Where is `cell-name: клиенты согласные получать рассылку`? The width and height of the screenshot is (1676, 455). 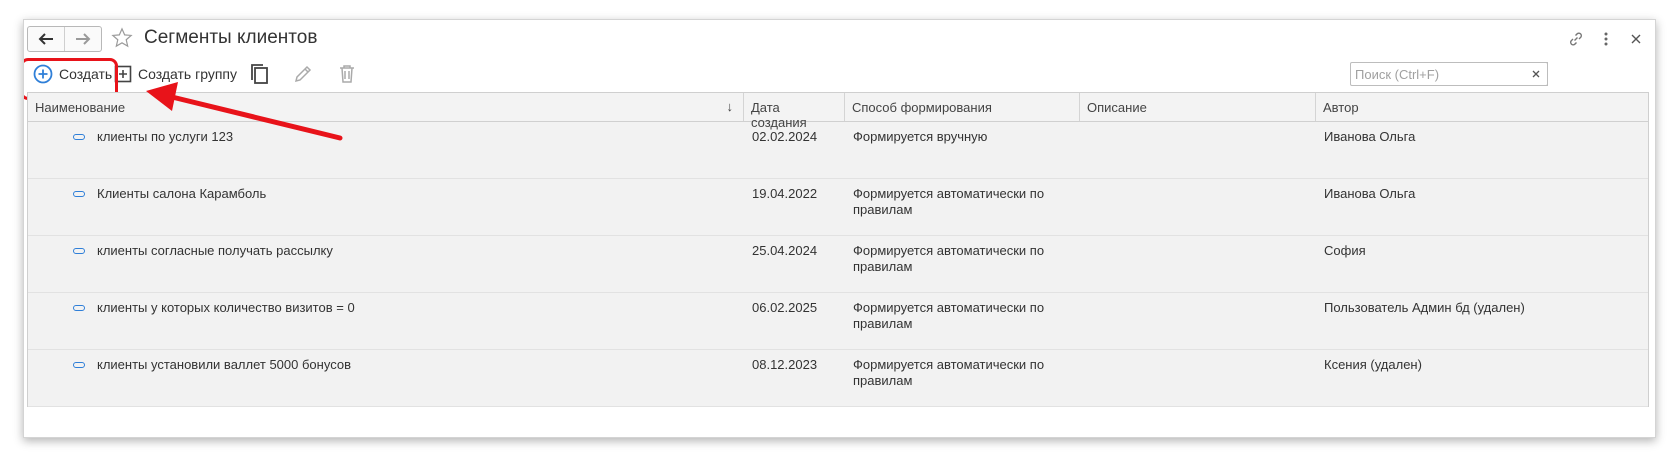
cell-name: клиенты согласные получать рассылку is located at coordinates (386, 264).